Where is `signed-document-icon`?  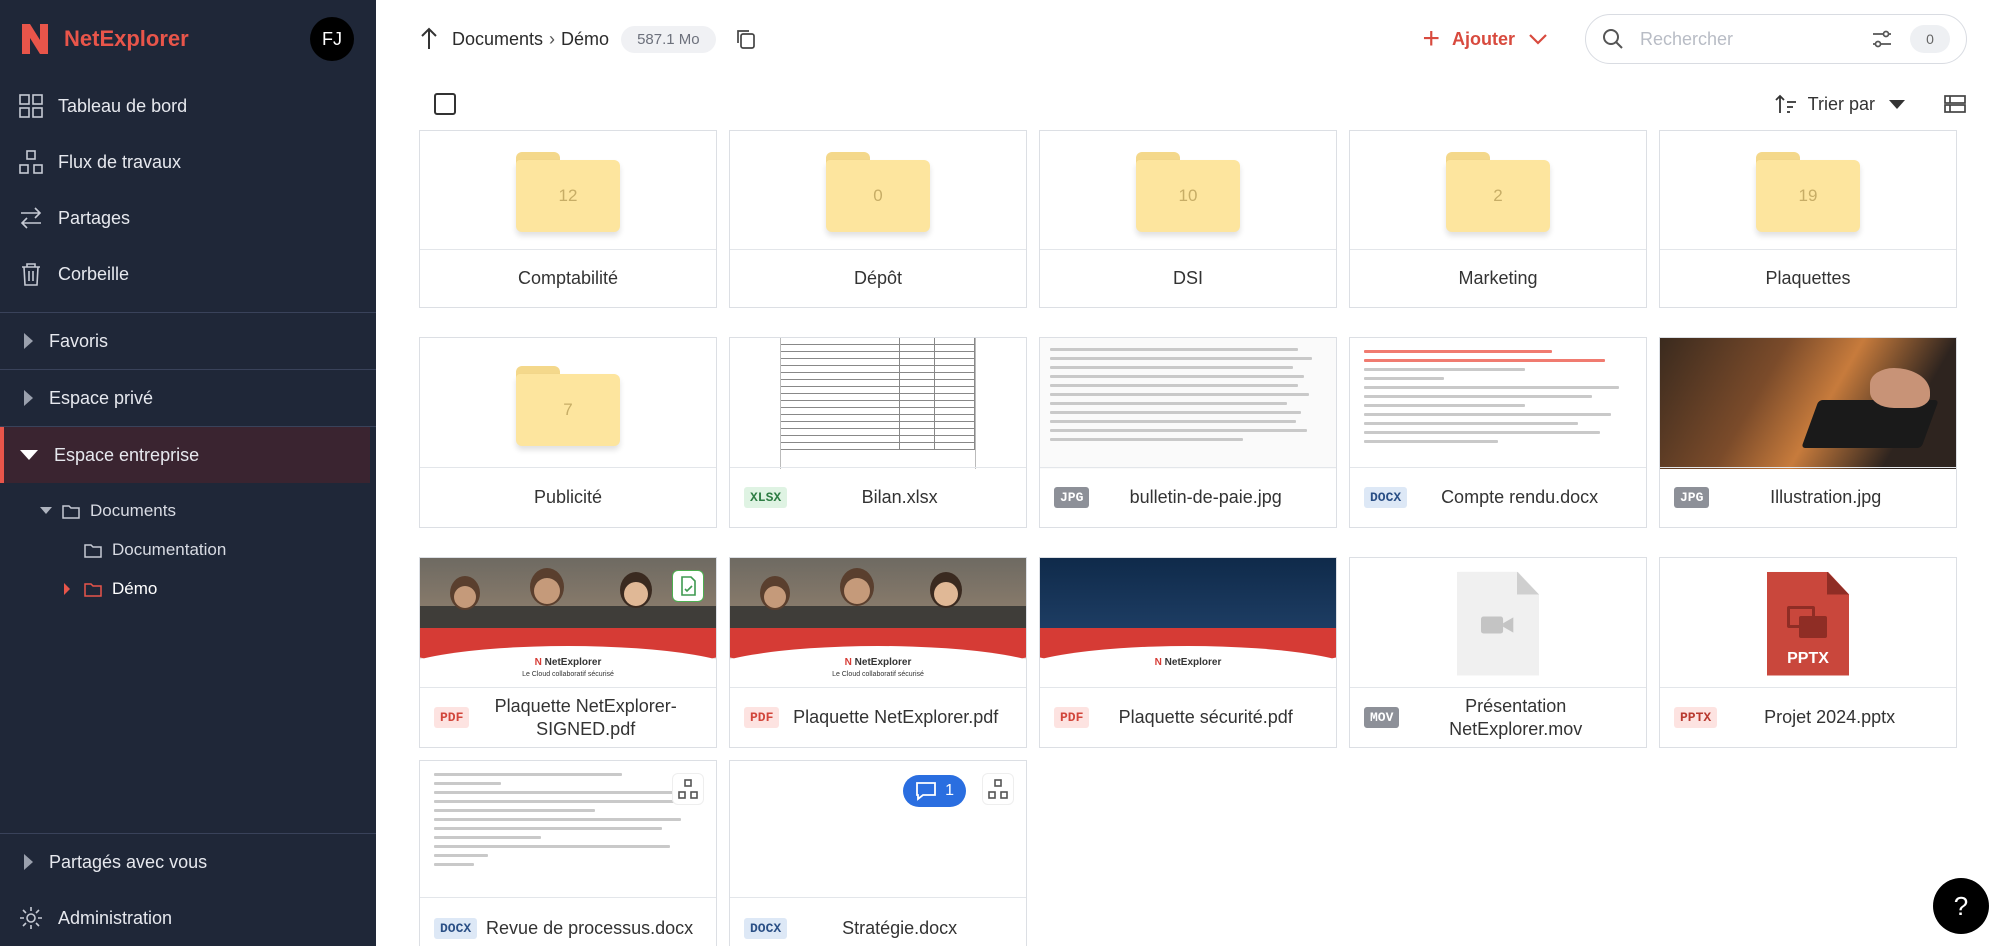
signed-document-icon is located at coordinates (688, 586).